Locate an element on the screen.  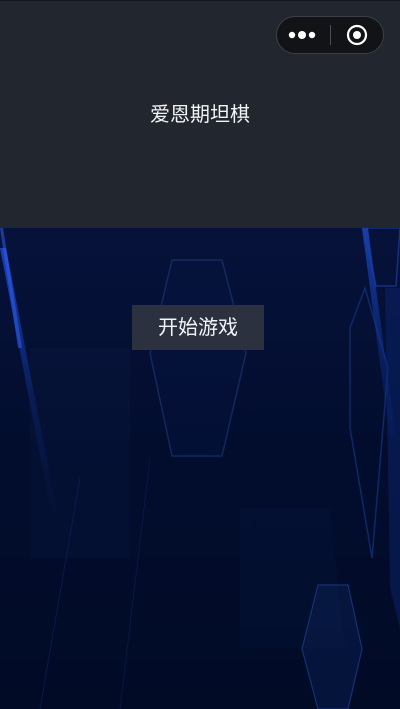
start-game-button: 开始游戏 is located at coordinates (198, 327).